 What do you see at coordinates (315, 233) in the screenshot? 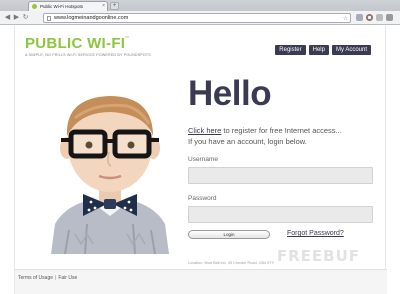
I see `forgot-password-link: Forgot Password?` at bounding box center [315, 233].